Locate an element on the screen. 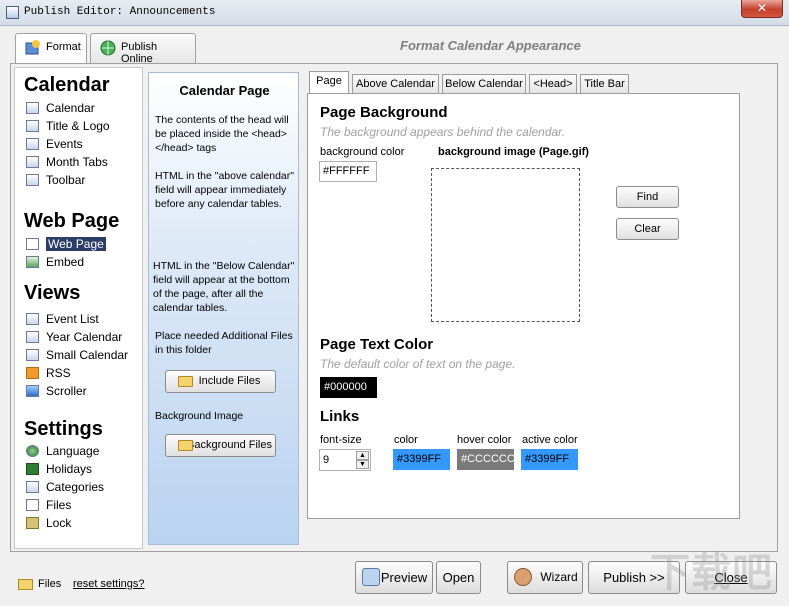 This screenshot has width=789, height=606. lock-icon is located at coordinates (32, 523).